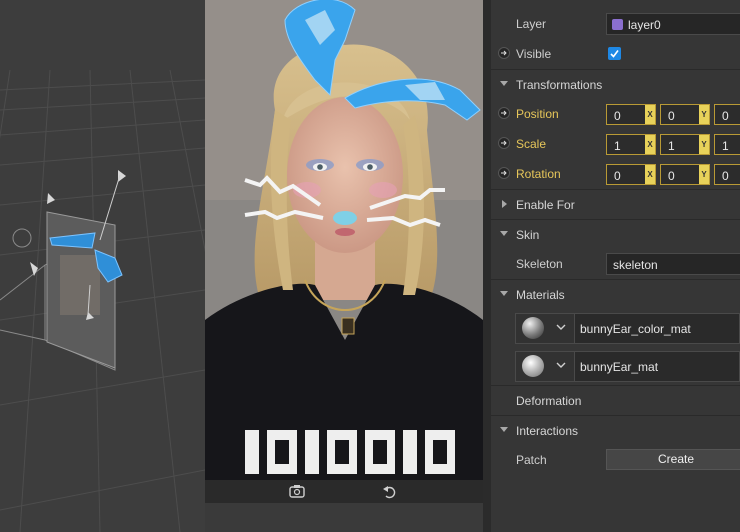  Describe the element at coordinates (635, 265) in the screenshot. I see `skeleton-value: skeleton` at that location.